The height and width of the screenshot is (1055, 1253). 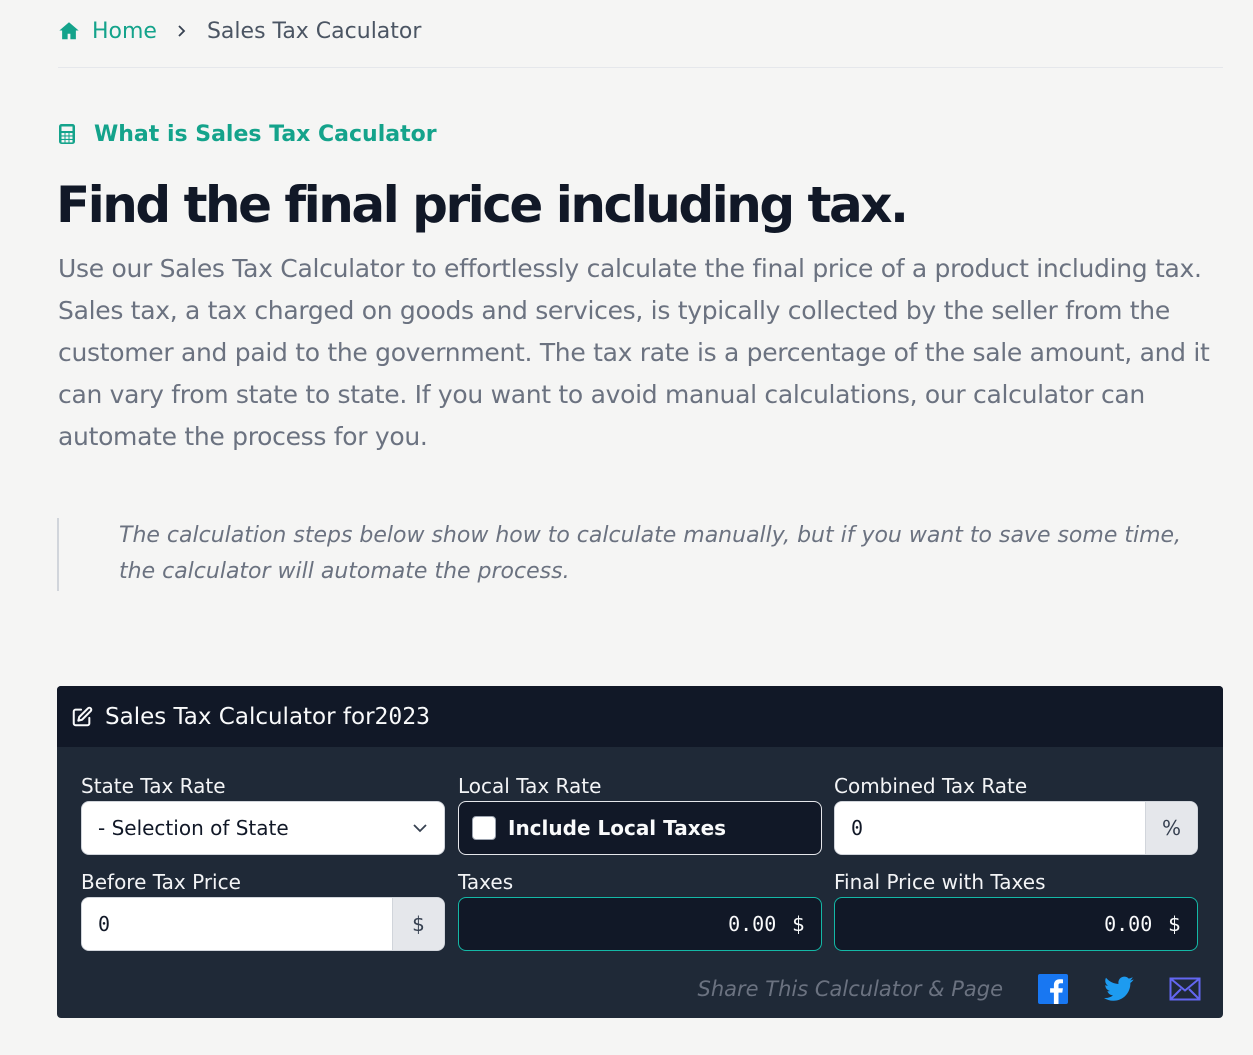 I want to click on dollar-addon: $, so click(x=418, y=924).